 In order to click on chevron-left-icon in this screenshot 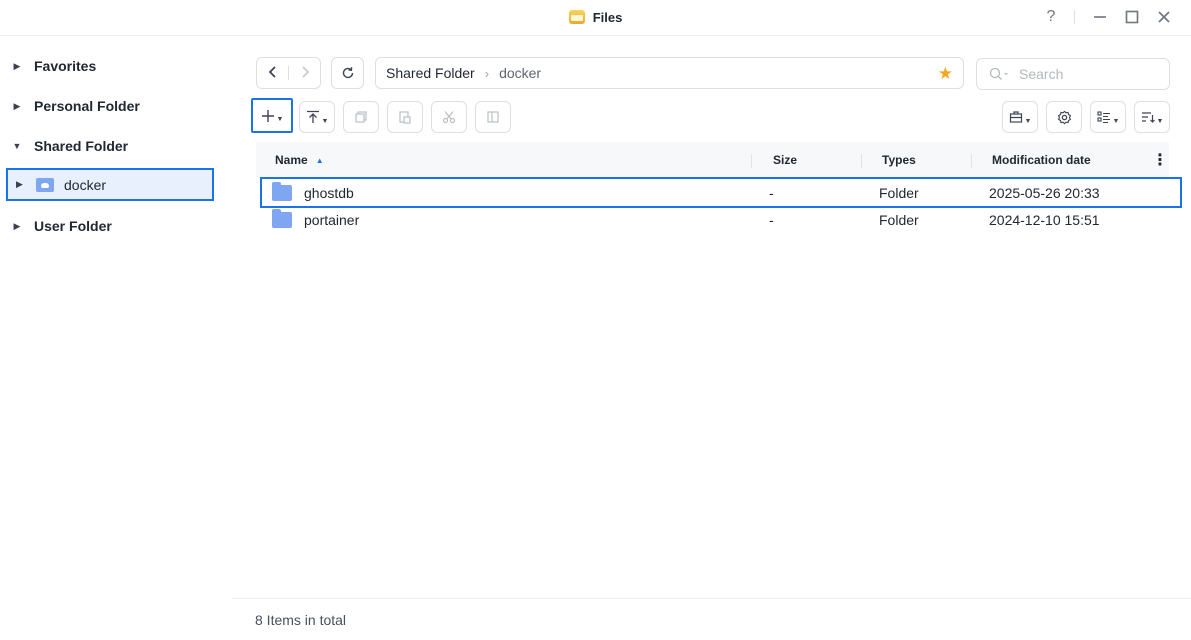, I will do `click(272, 71)`.